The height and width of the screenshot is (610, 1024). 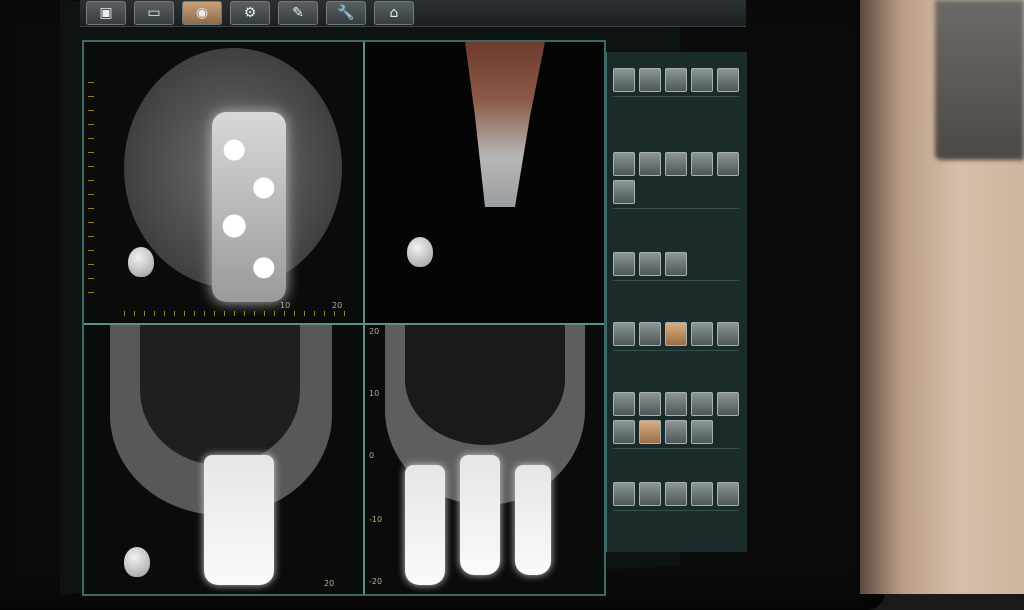 I want to click on wrench-tool-button: 🔧, so click(x=346, y=13).